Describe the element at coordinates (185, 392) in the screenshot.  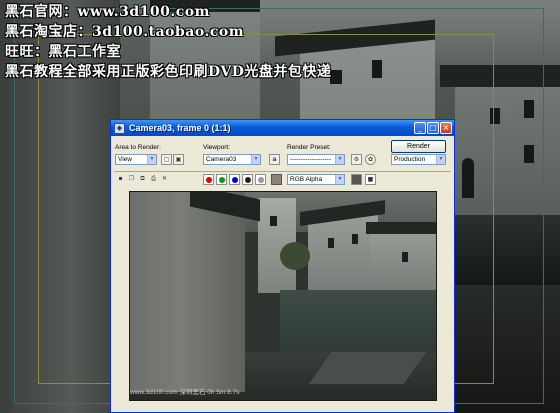
I see `render-footer-text: www.3d100.com 深圳黑石 0h 5m 8.7s` at that location.